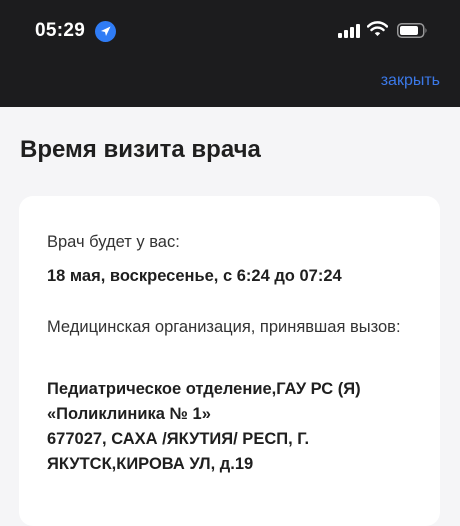 The height and width of the screenshot is (526, 460). I want to click on location-arrow-icon, so click(105, 31).